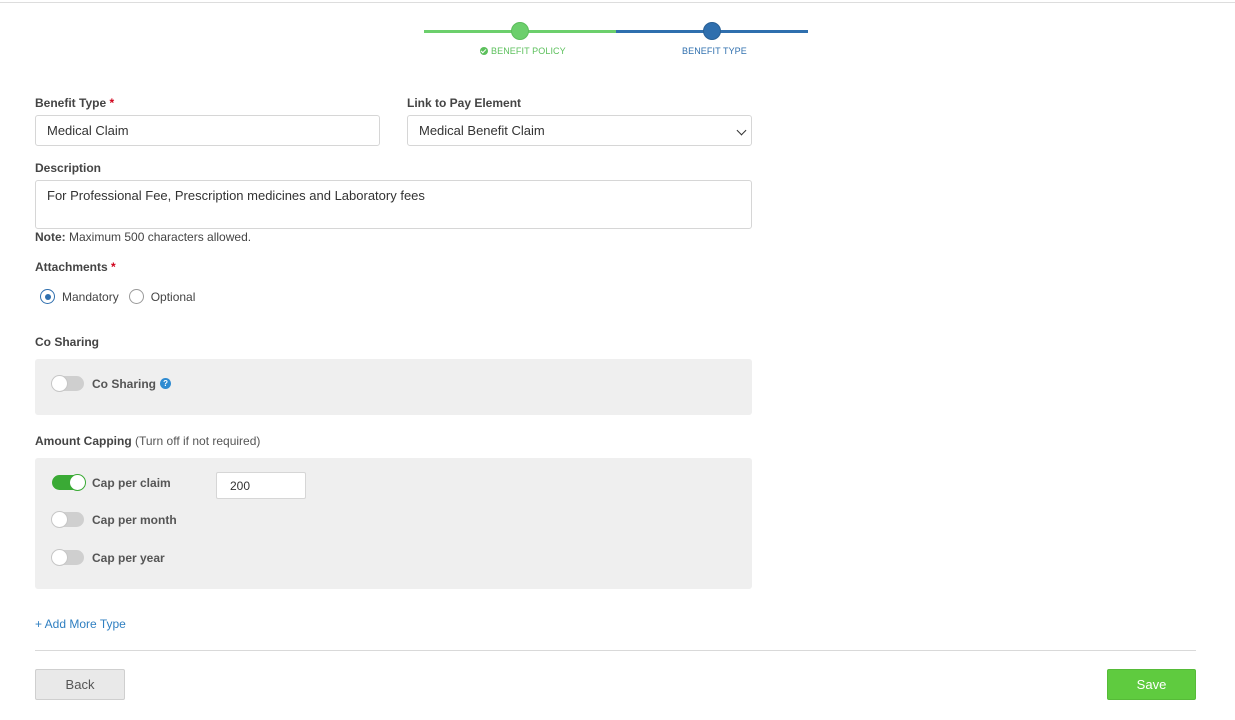 Image resolution: width=1235 pixels, height=720 pixels. I want to click on radio-unchecked-icon, so click(136, 296).